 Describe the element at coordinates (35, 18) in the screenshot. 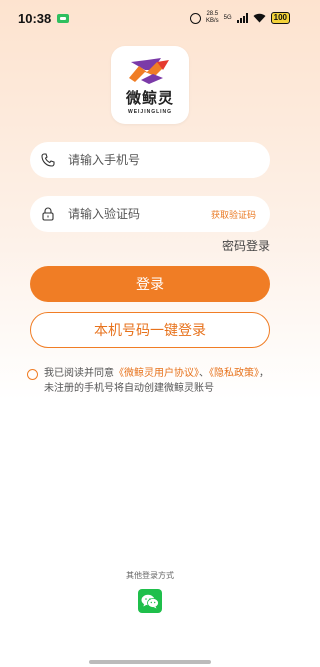

I see `status-time: 10:38` at that location.